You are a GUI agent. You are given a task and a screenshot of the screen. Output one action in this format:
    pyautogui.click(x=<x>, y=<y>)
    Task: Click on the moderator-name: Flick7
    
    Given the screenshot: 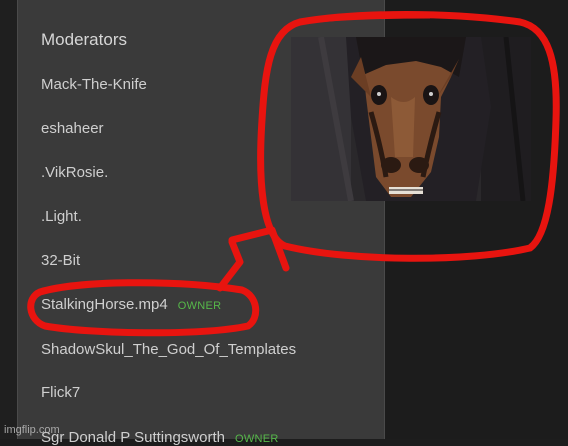 What is the action you would take?
    pyautogui.click(x=60, y=392)
    